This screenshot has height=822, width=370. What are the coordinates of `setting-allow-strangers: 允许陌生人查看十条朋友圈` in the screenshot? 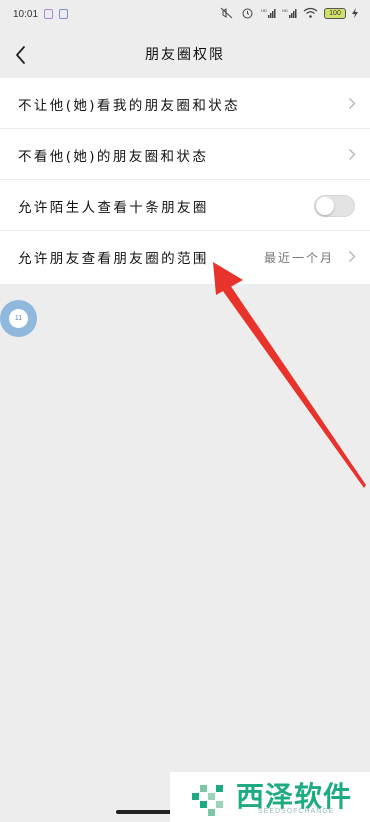 It's located at (185, 205).